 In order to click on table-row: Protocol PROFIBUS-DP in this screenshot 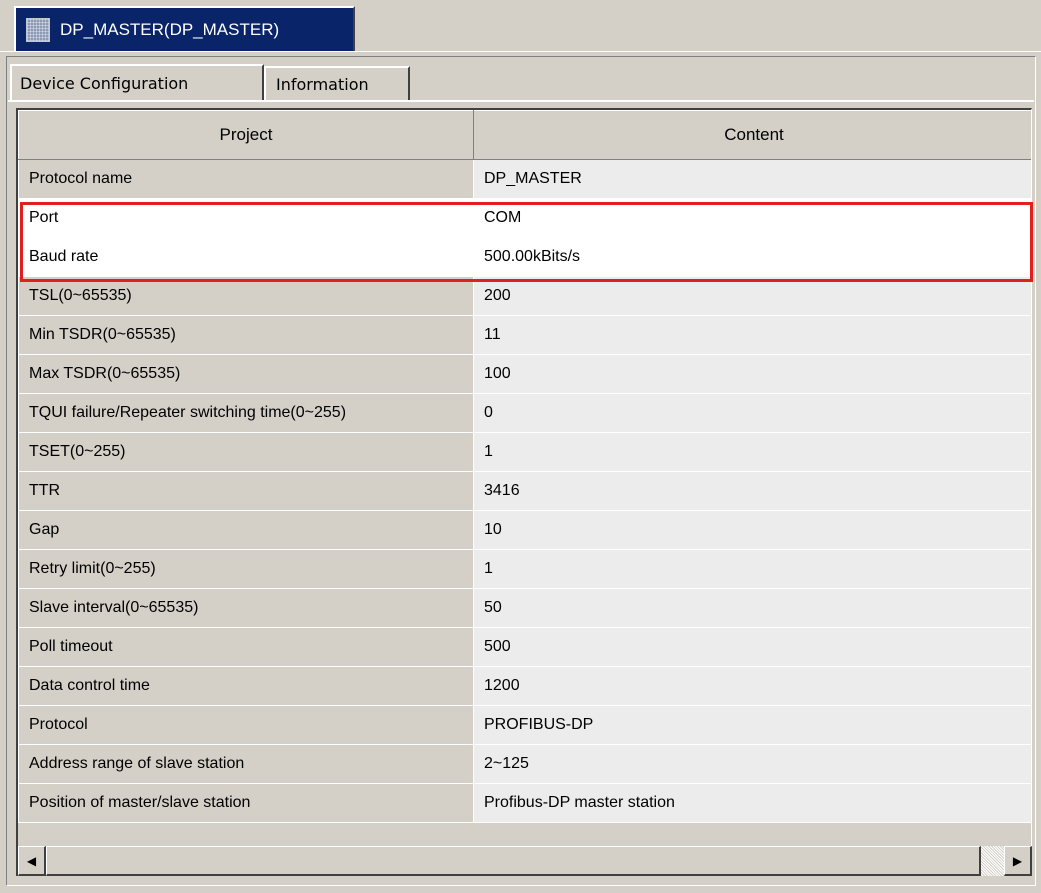, I will do `click(524, 725)`.